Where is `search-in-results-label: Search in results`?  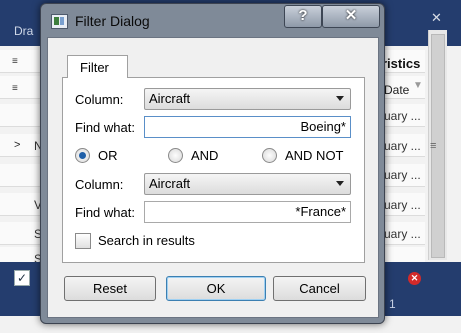
search-in-results-label: Search in results is located at coordinates (146, 240).